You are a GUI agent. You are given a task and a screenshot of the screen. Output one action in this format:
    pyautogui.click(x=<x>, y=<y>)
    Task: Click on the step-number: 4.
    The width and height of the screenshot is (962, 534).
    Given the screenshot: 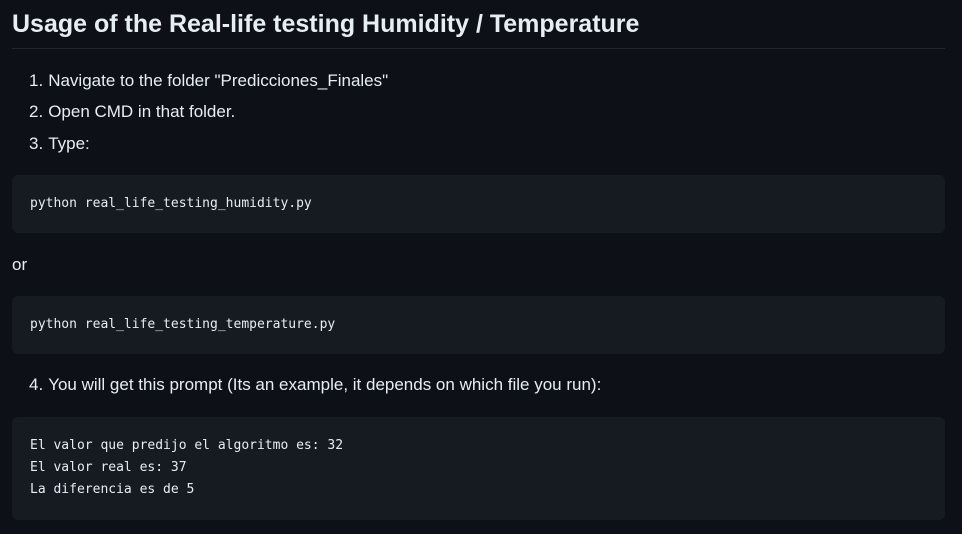 What is the action you would take?
    pyautogui.click(x=36, y=384)
    